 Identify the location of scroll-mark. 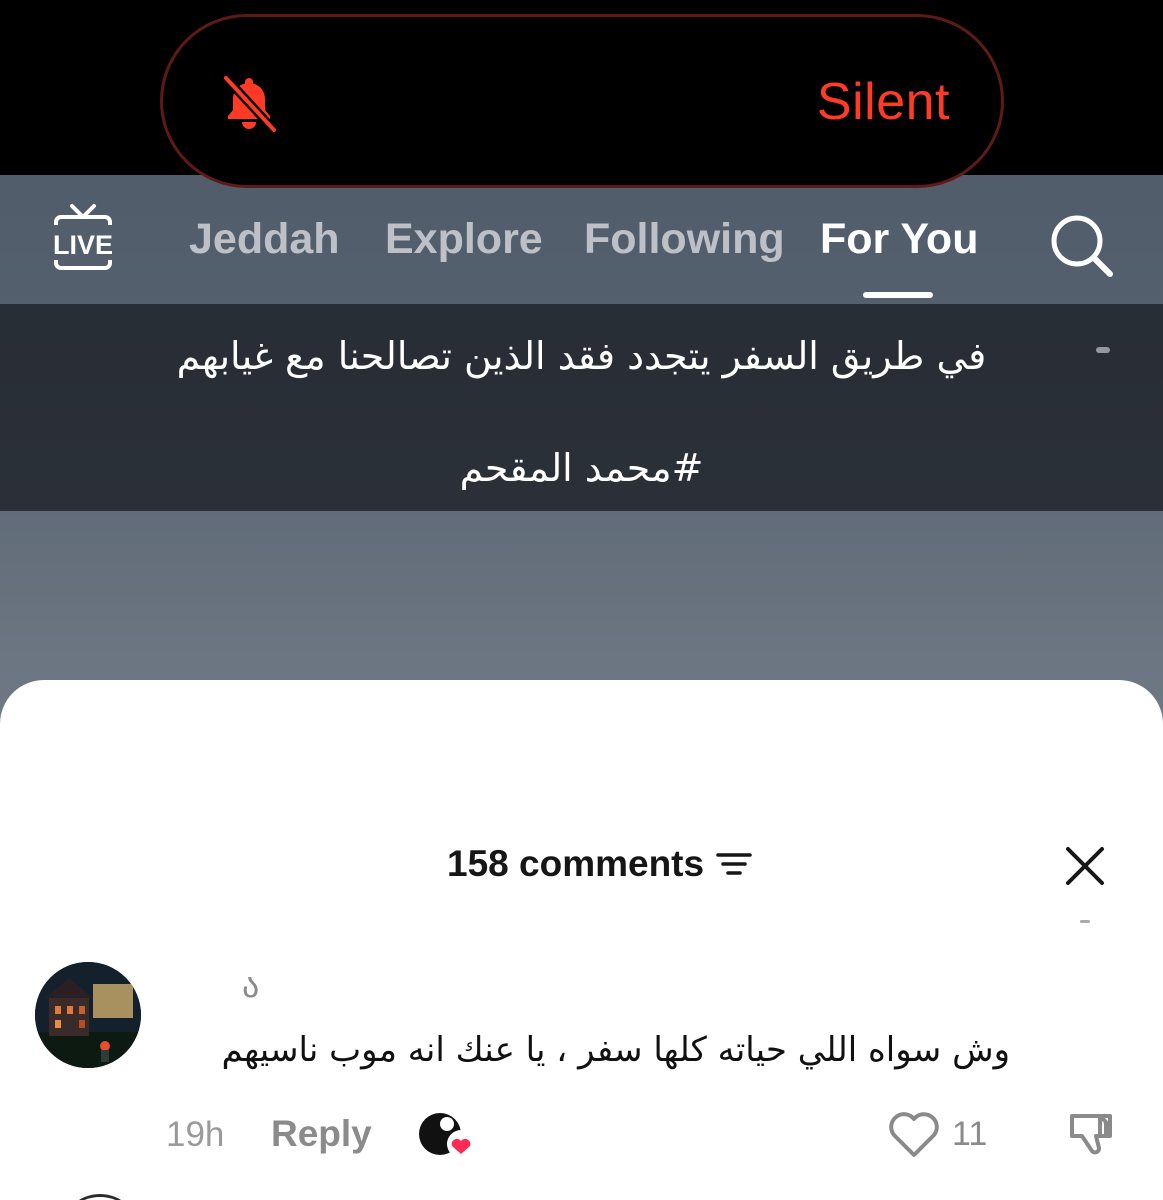
(1085, 921).